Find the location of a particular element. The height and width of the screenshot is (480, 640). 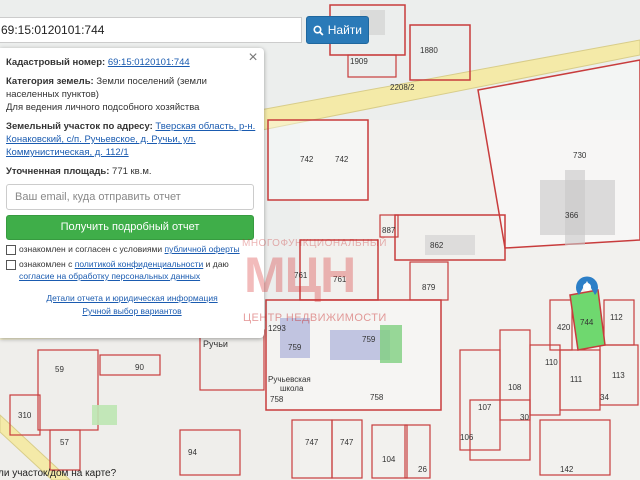

map-label: 57 is located at coordinates (64, 442).